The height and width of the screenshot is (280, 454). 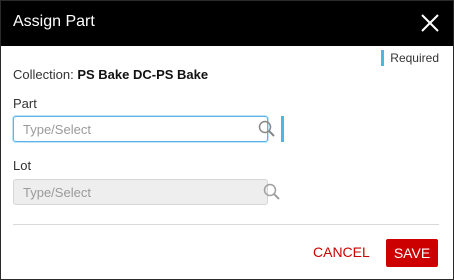 What do you see at coordinates (43, 74) in the screenshot?
I see `collection-label: Collection:` at bounding box center [43, 74].